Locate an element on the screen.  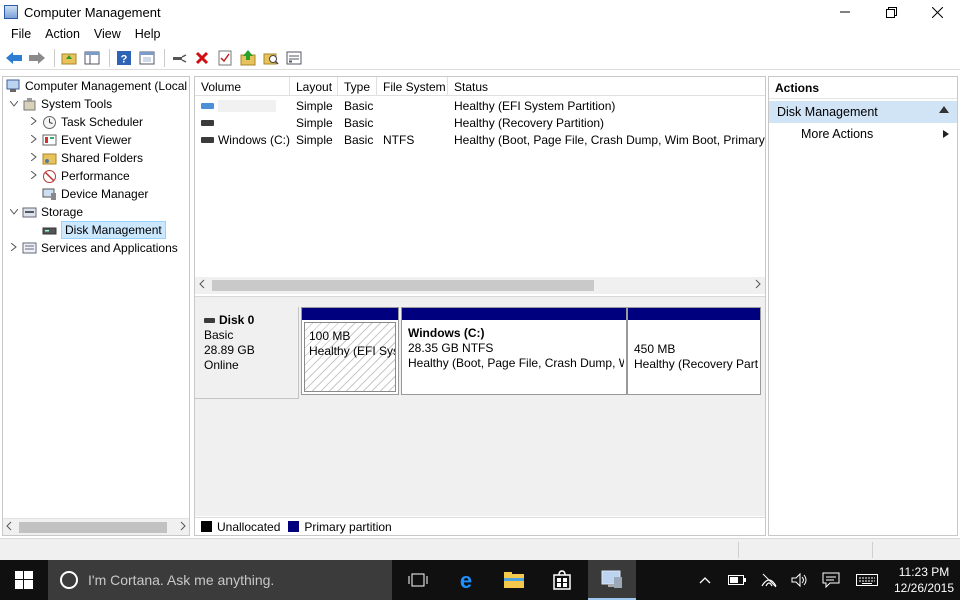
cortana-icon is located at coordinates (69, 580).